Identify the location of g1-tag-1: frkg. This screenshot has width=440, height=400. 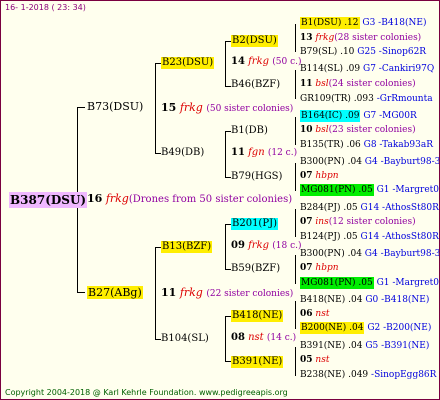
(191, 107).